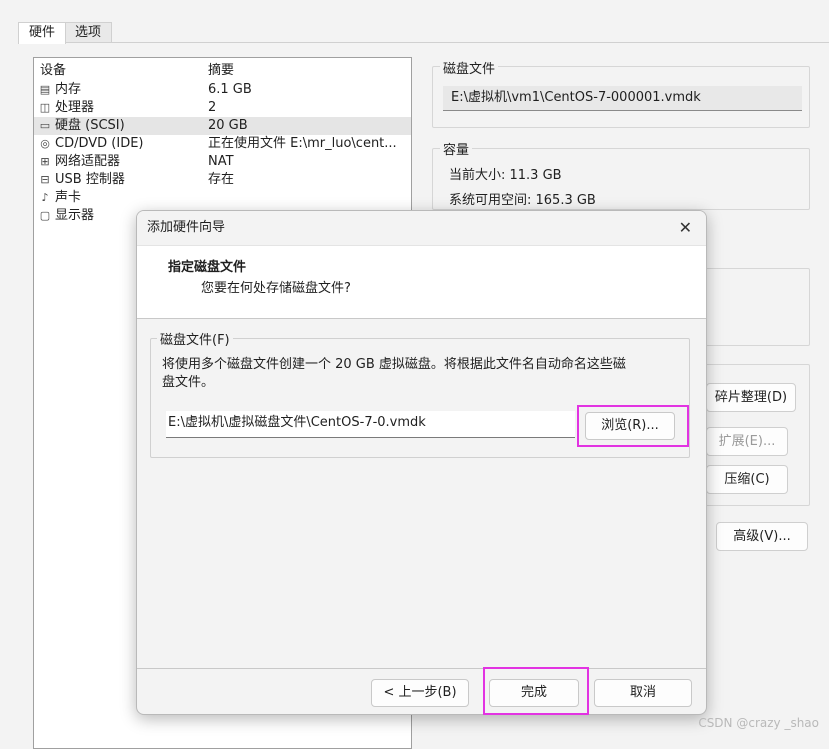  I want to click on device-row-memory: ▤ 内存 6.1 GB, so click(222, 90).